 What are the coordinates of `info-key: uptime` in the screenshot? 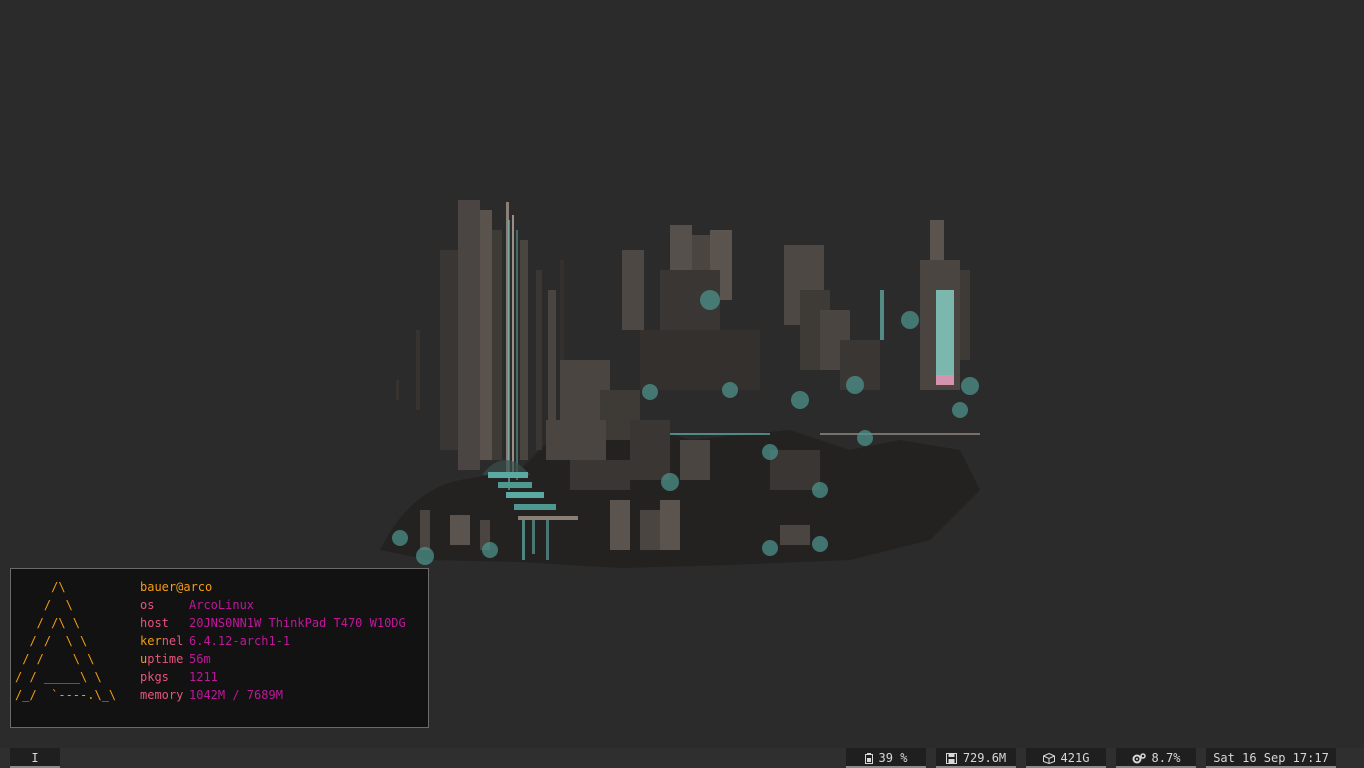 It's located at (164, 659).